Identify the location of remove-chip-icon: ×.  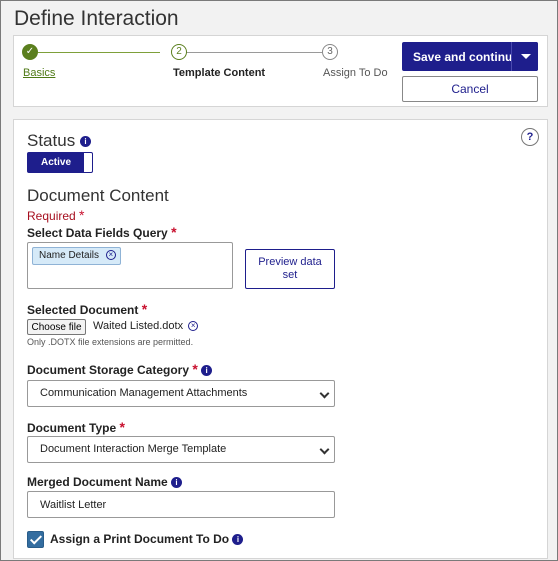
(110, 255).